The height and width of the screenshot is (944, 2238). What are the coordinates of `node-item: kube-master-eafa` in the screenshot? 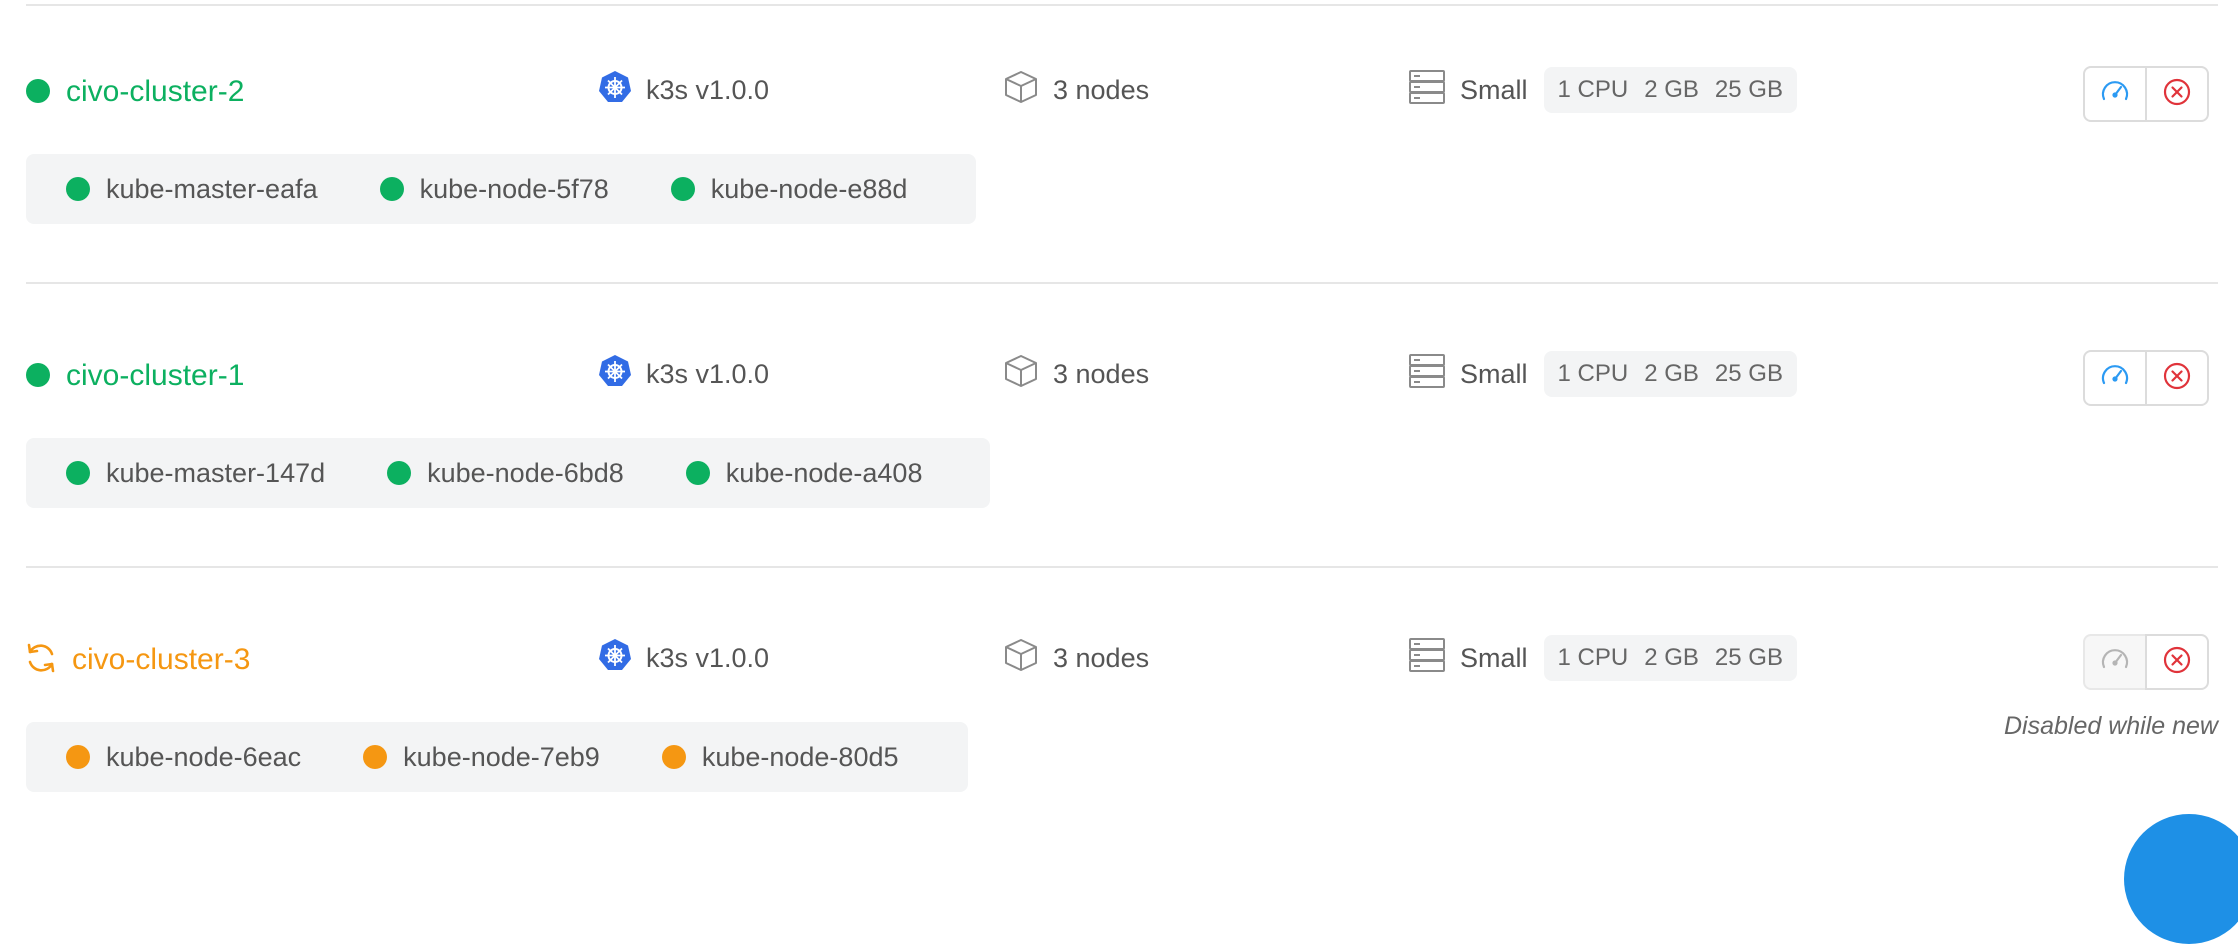 It's located at (192, 189).